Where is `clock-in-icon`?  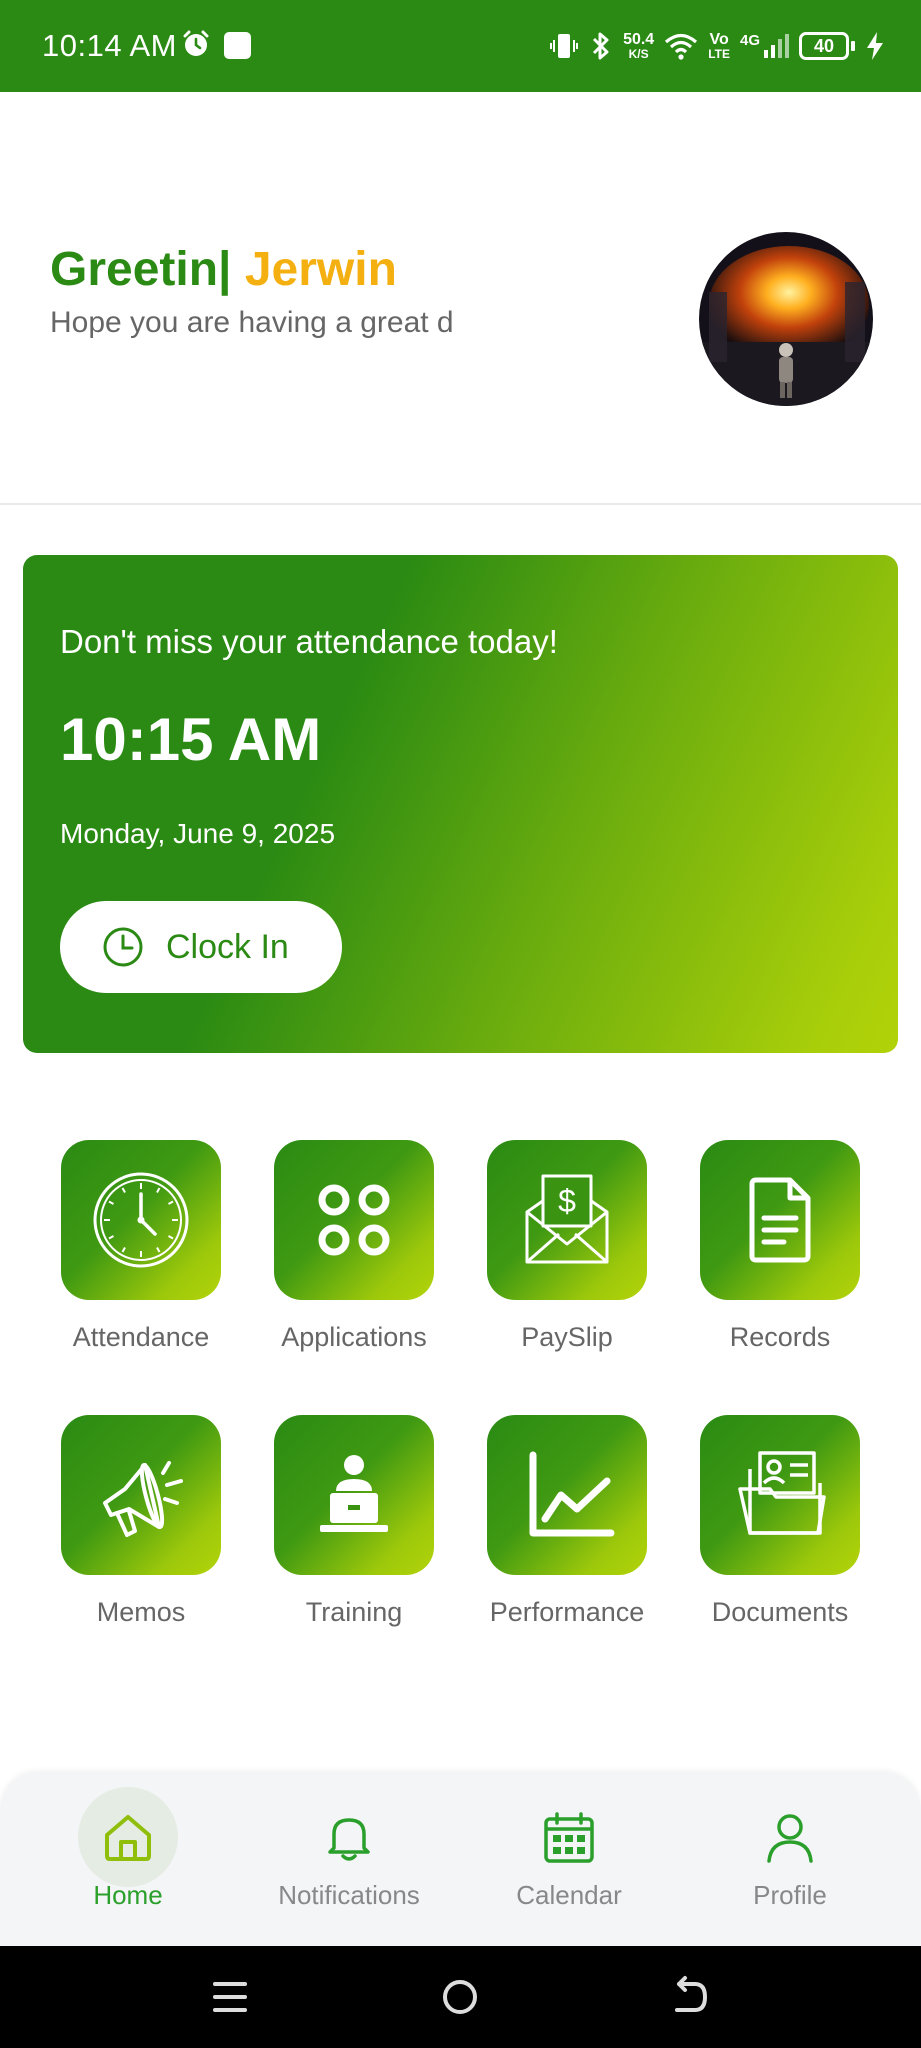
clock-in-icon is located at coordinates (123, 947).